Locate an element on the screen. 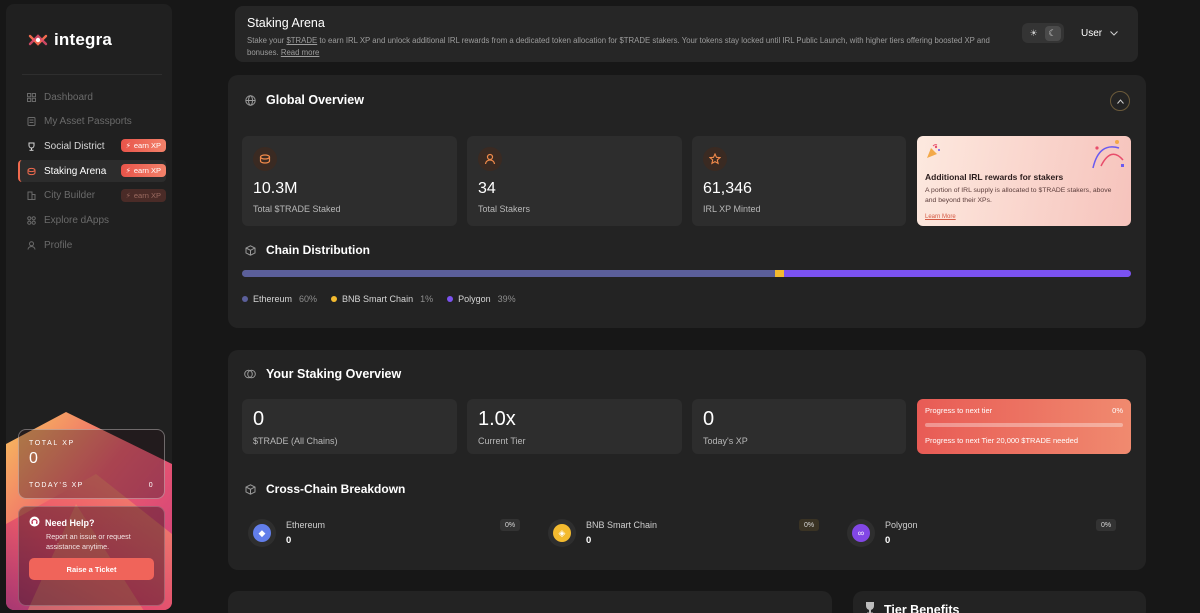 This screenshot has width=1200, height=613. your-staking-heading: Your Staking Overview is located at coordinates (322, 374).